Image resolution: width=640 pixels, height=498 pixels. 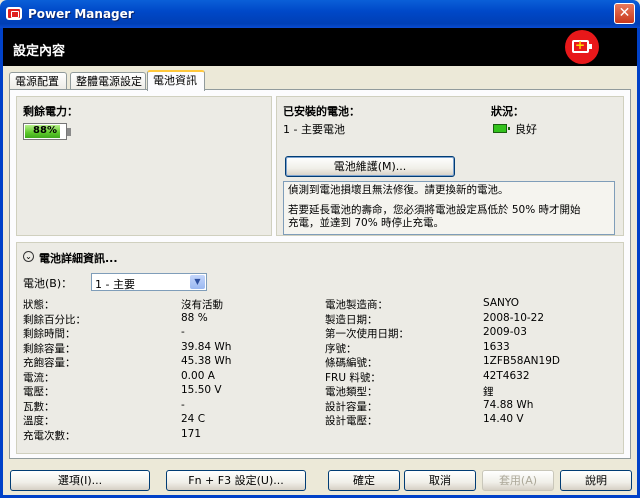 I want to click on right-key: 設計容量：, so click(x=351, y=406).